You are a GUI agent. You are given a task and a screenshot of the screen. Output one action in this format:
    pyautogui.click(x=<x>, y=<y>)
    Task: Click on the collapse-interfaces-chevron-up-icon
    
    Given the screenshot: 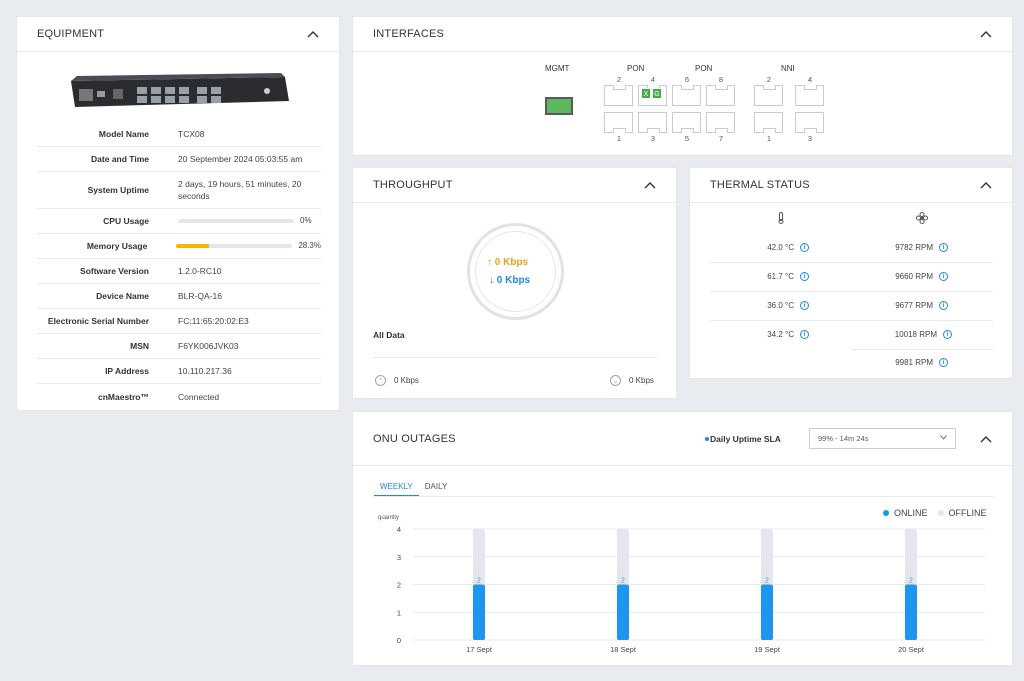 What is the action you would take?
    pyautogui.click(x=986, y=34)
    